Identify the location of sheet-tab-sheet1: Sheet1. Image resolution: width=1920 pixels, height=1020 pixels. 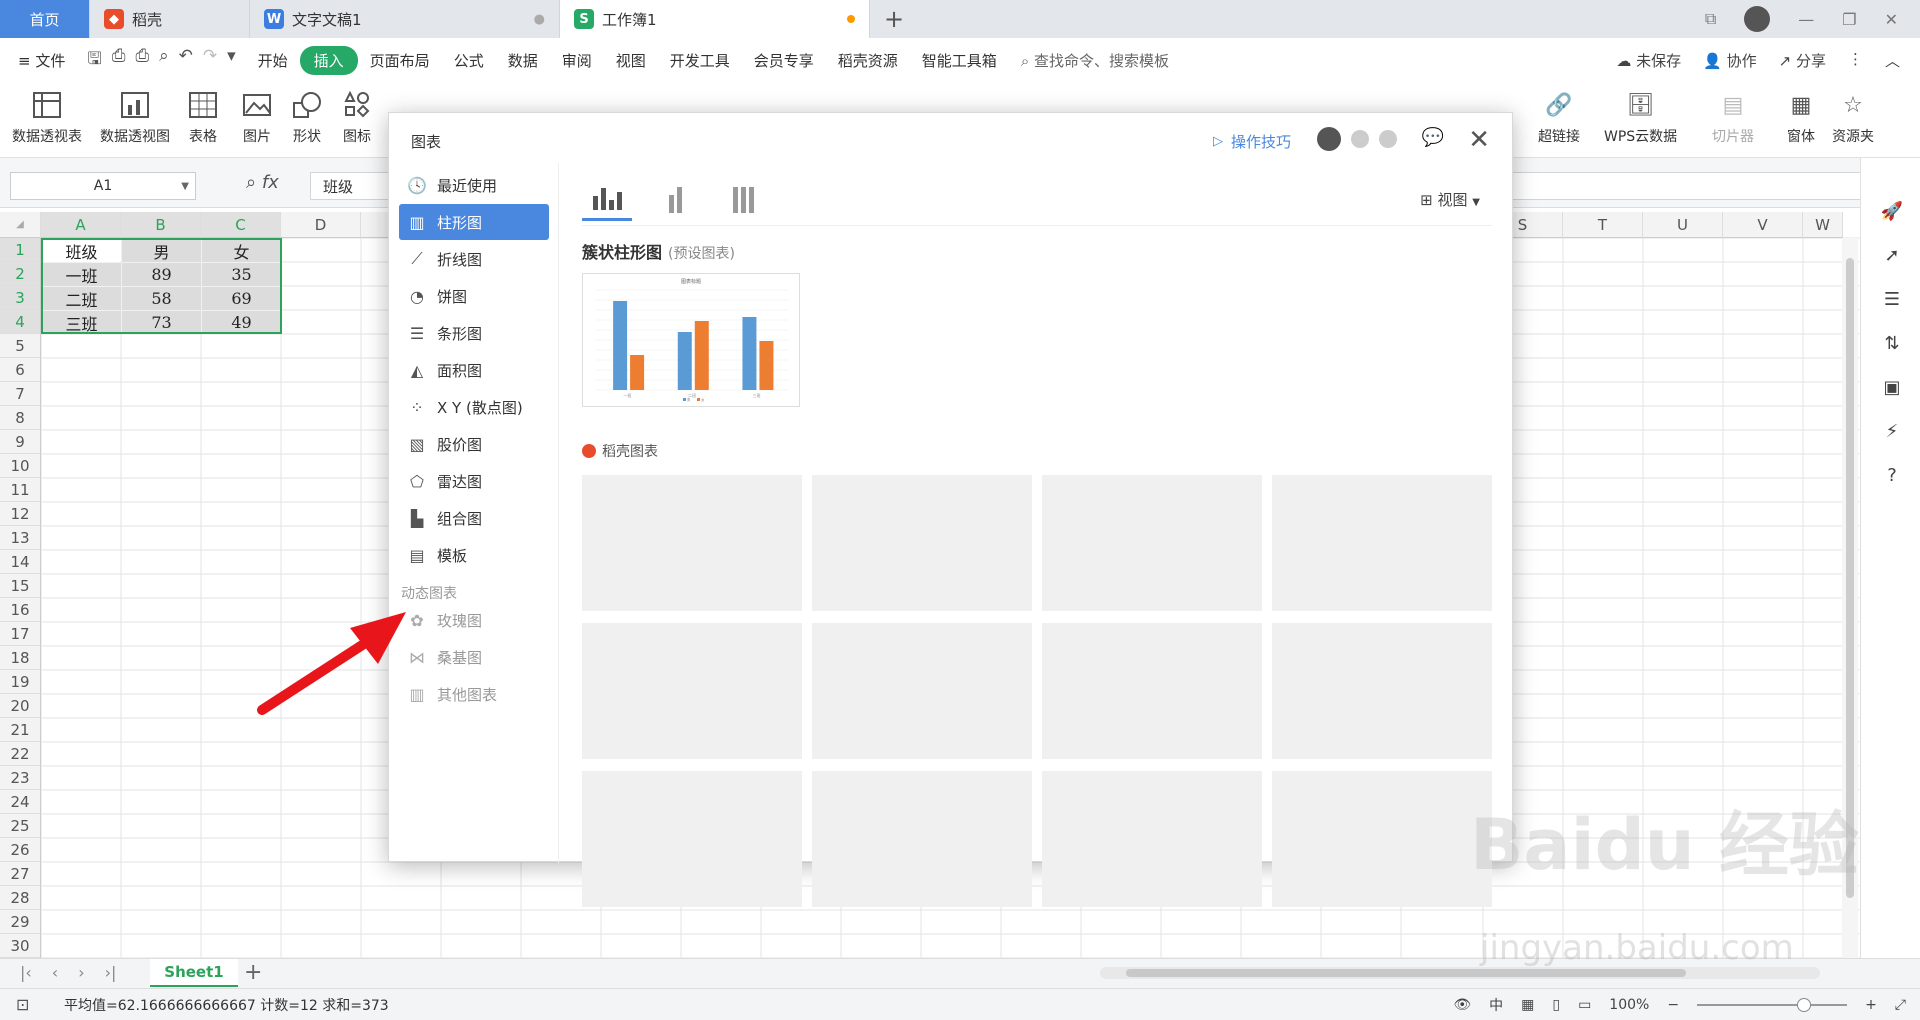
(194, 973).